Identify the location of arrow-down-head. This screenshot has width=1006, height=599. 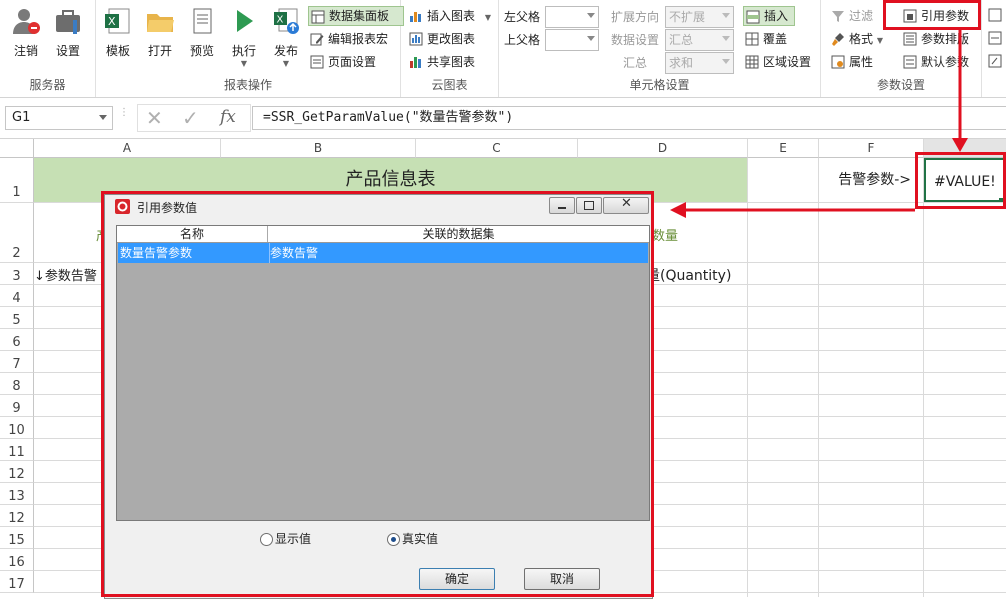
(960, 145).